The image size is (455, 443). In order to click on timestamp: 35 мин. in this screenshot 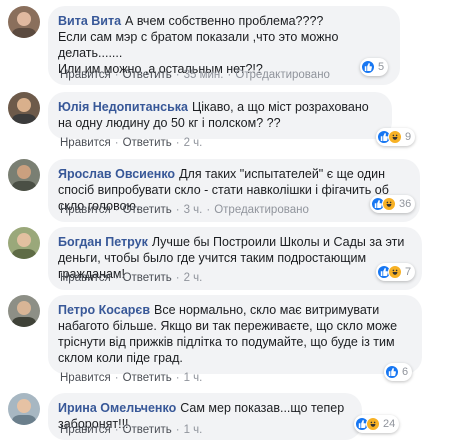, I will do `click(204, 75)`.